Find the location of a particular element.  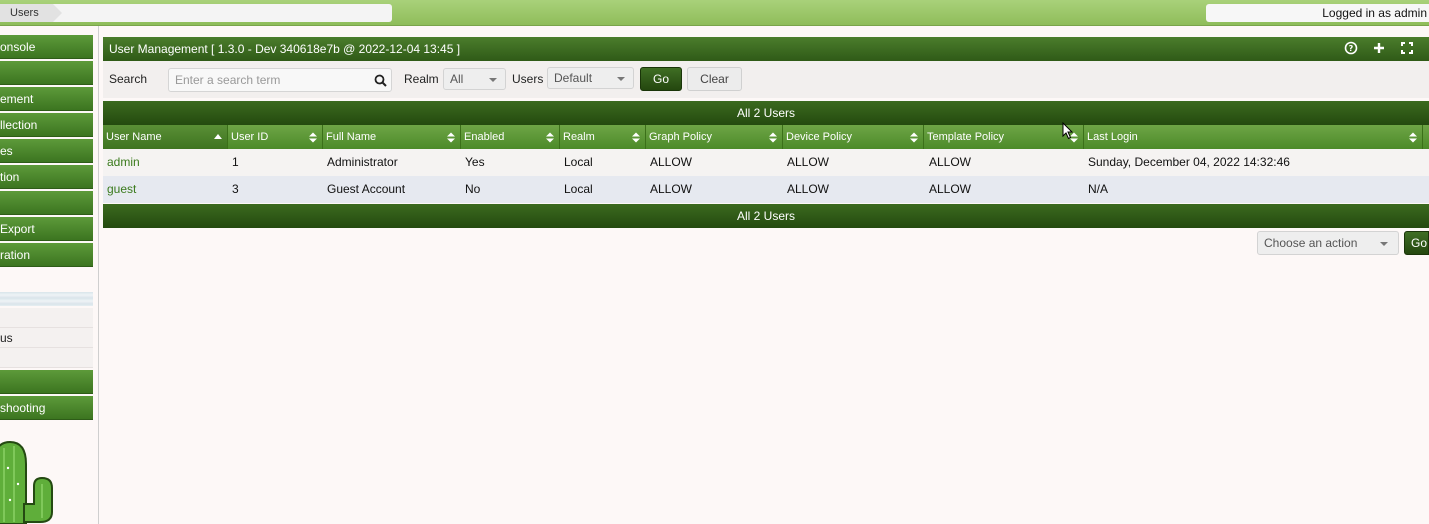

go-button: Go is located at coordinates (661, 79).